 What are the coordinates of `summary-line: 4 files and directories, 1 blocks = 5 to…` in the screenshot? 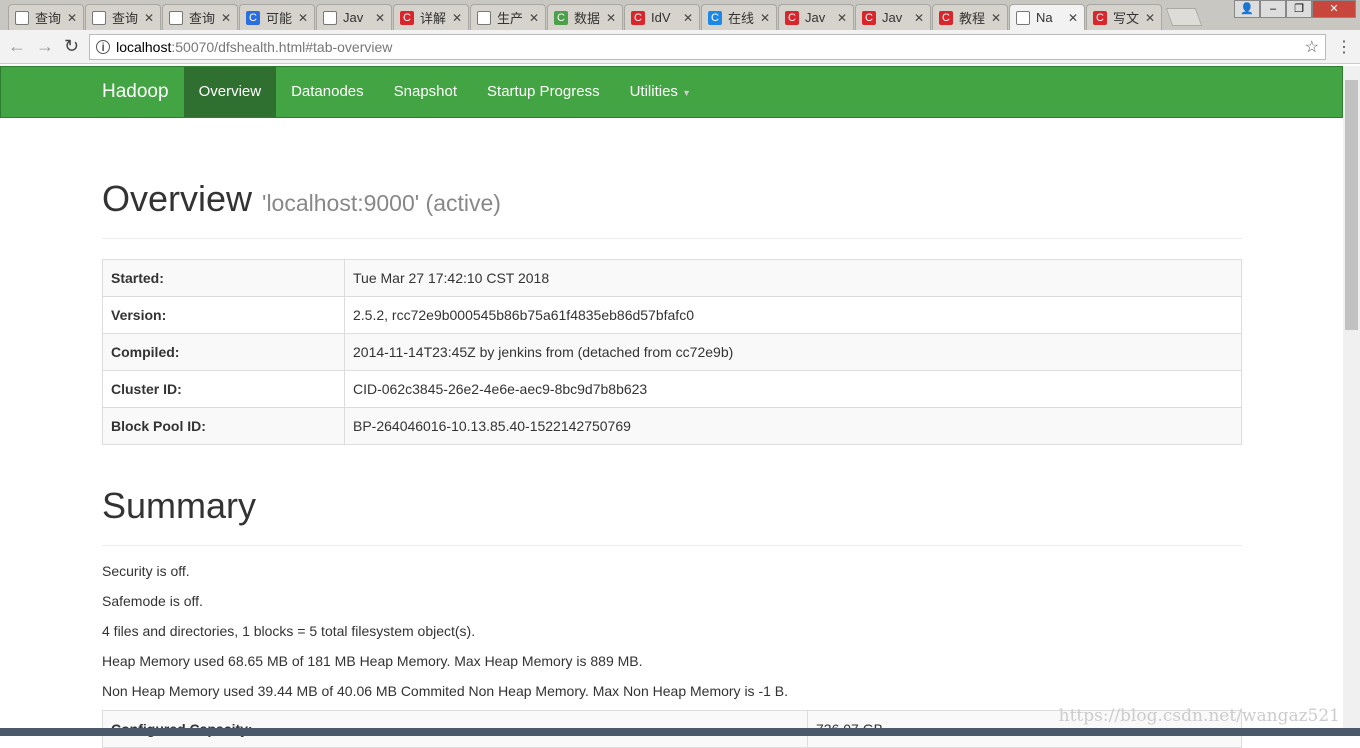 It's located at (289, 631).